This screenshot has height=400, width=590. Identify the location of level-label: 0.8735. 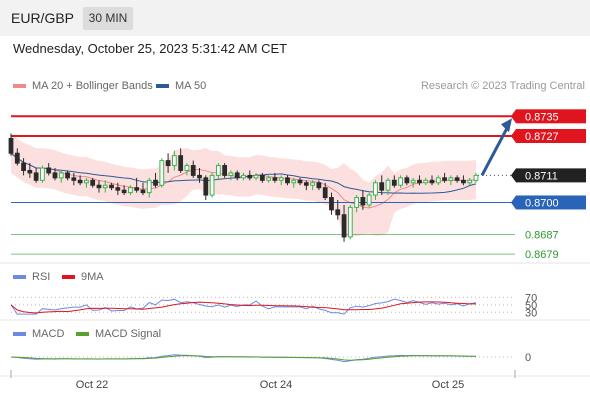
(542, 117).